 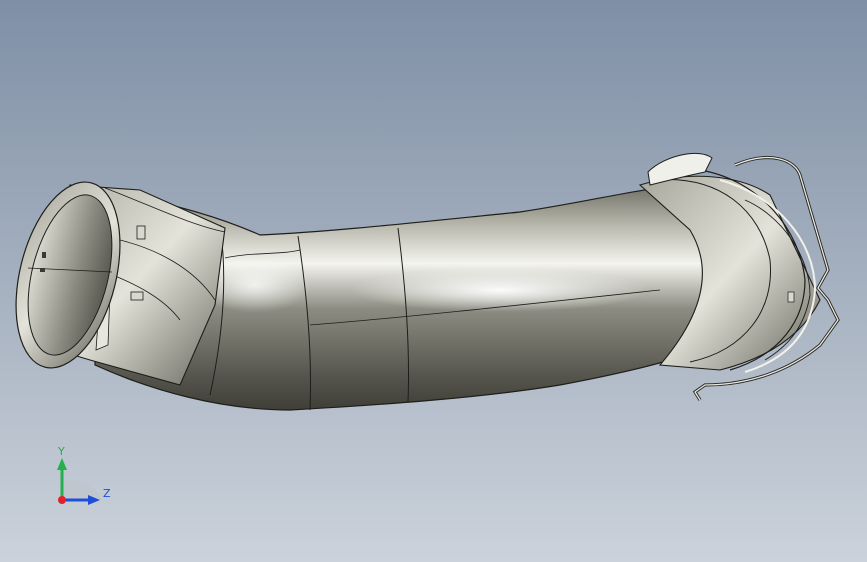 What do you see at coordinates (107, 493) in the screenshot?
I see `z-axis-label: Z` at bounding box center [107, 493].